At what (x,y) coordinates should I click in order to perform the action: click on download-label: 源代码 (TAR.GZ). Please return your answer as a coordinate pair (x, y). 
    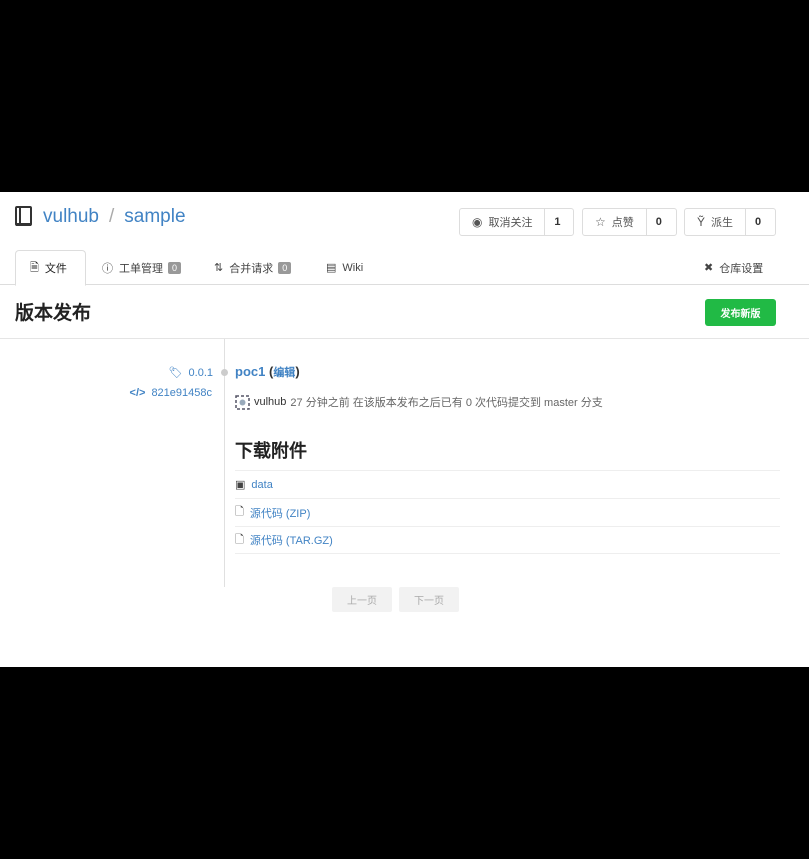
    Looking at the image, I should click on (291, 541).